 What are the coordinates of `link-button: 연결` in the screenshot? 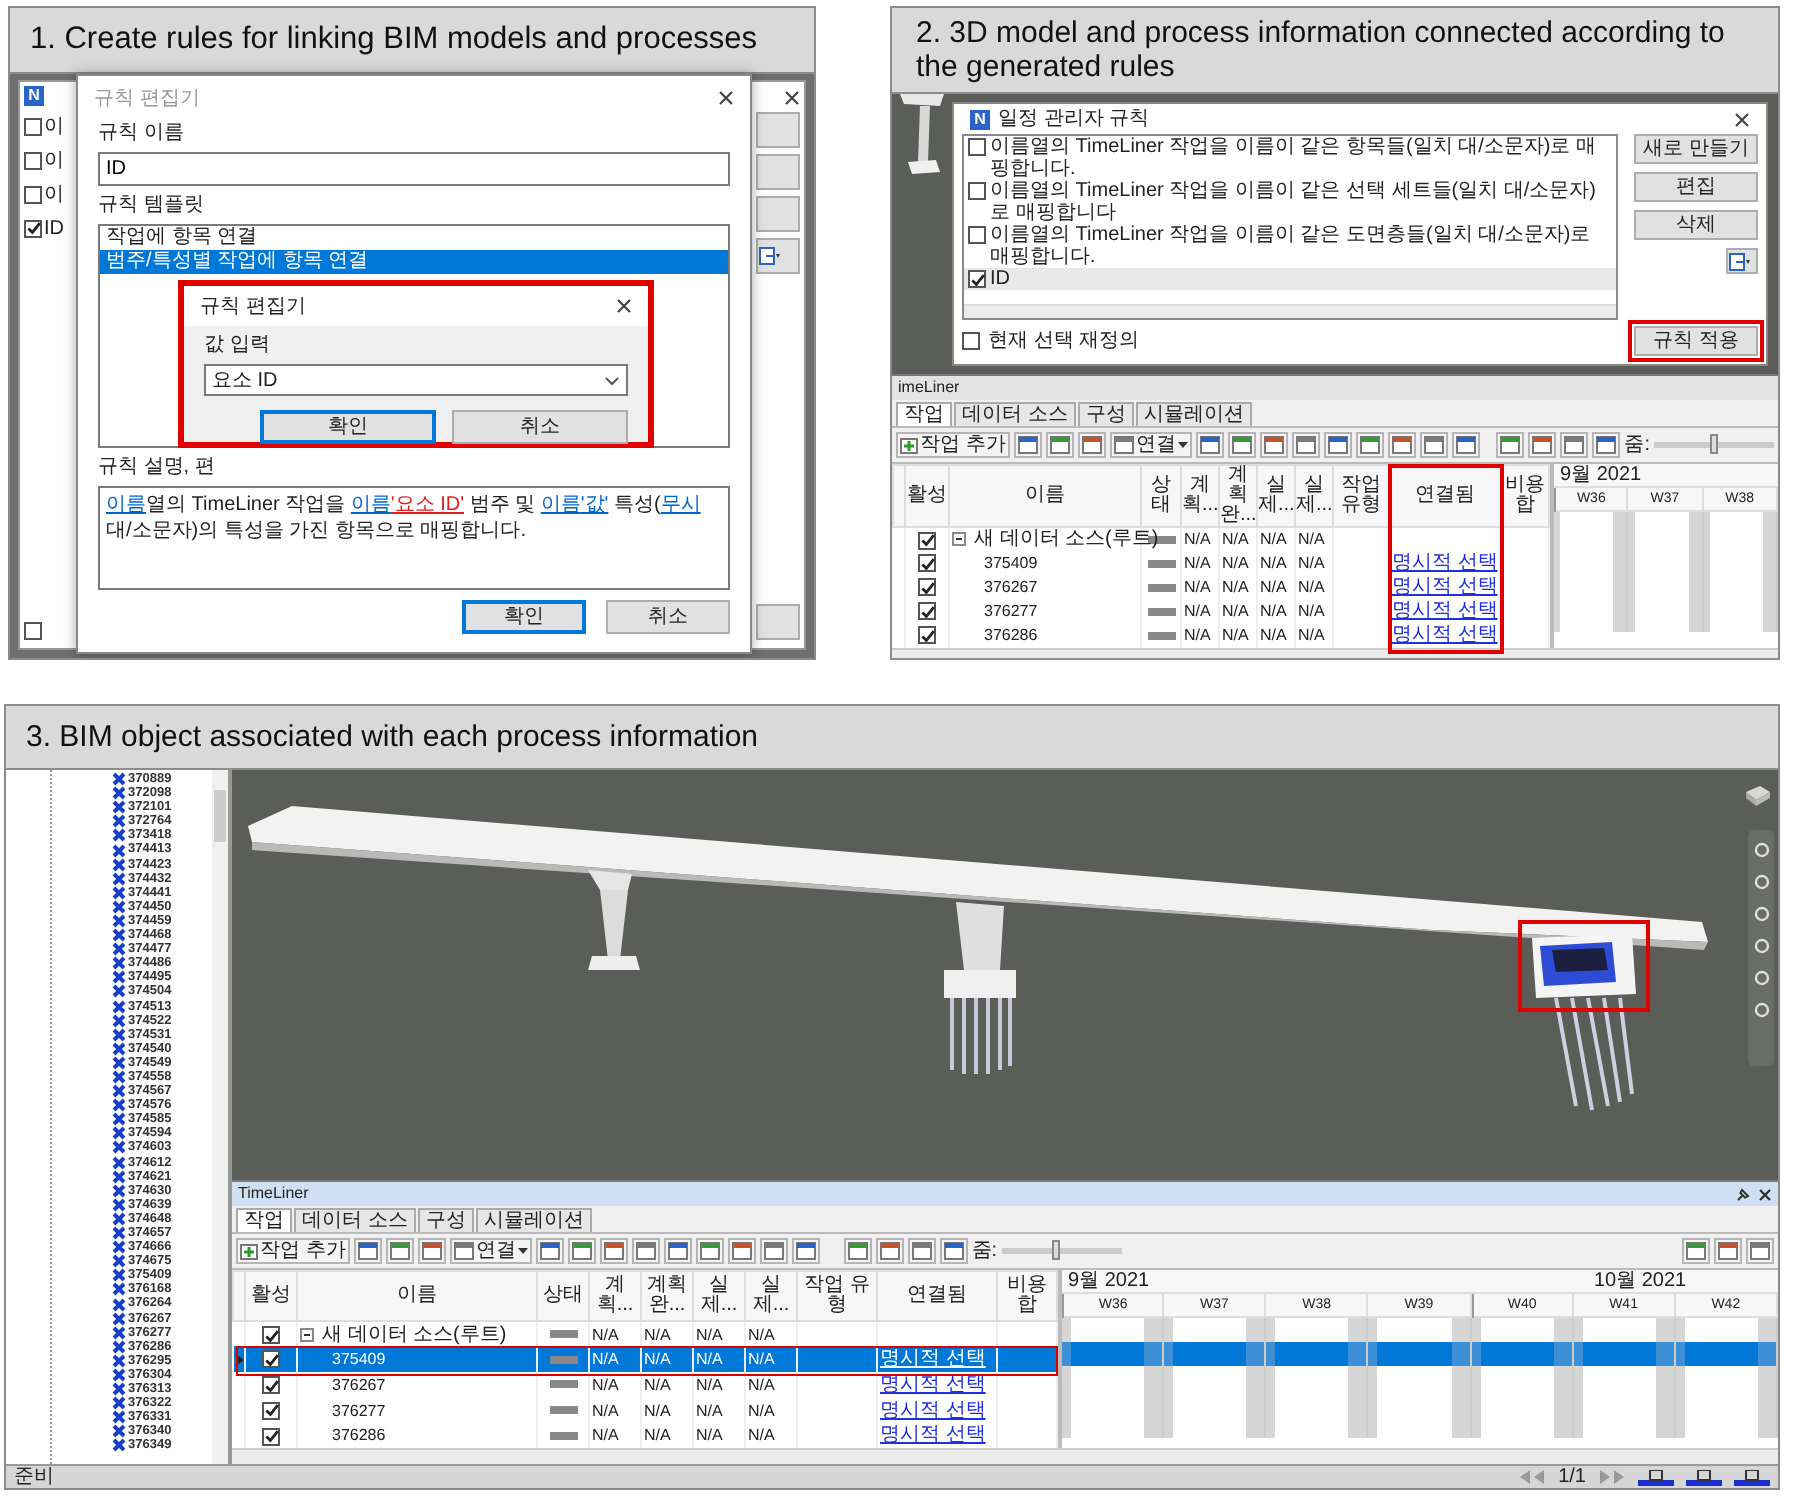 It's located at (490, 1251).